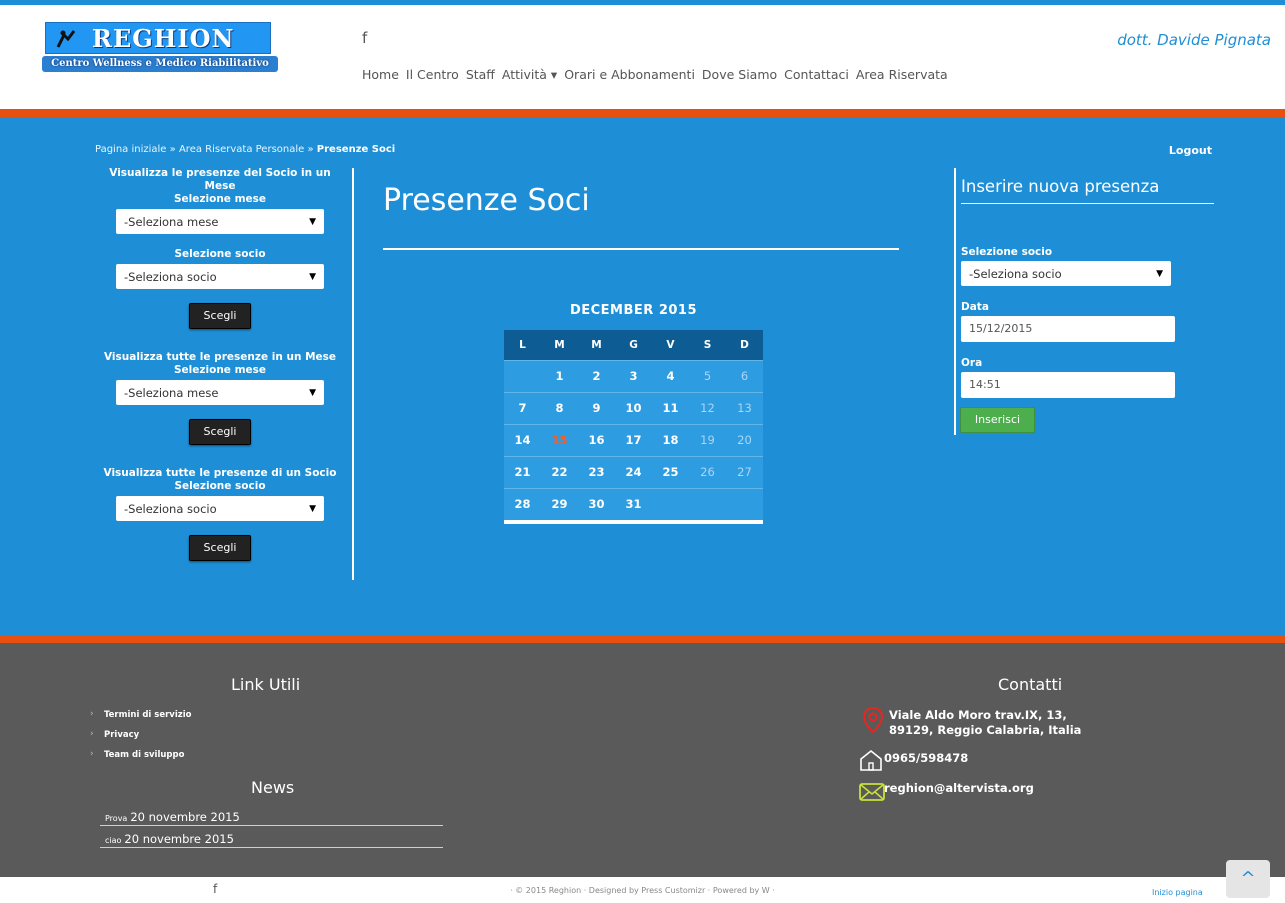 This screenshot has height=903, width=1285. I want to click on contacts-title: Contatti, so click(1030, 684).